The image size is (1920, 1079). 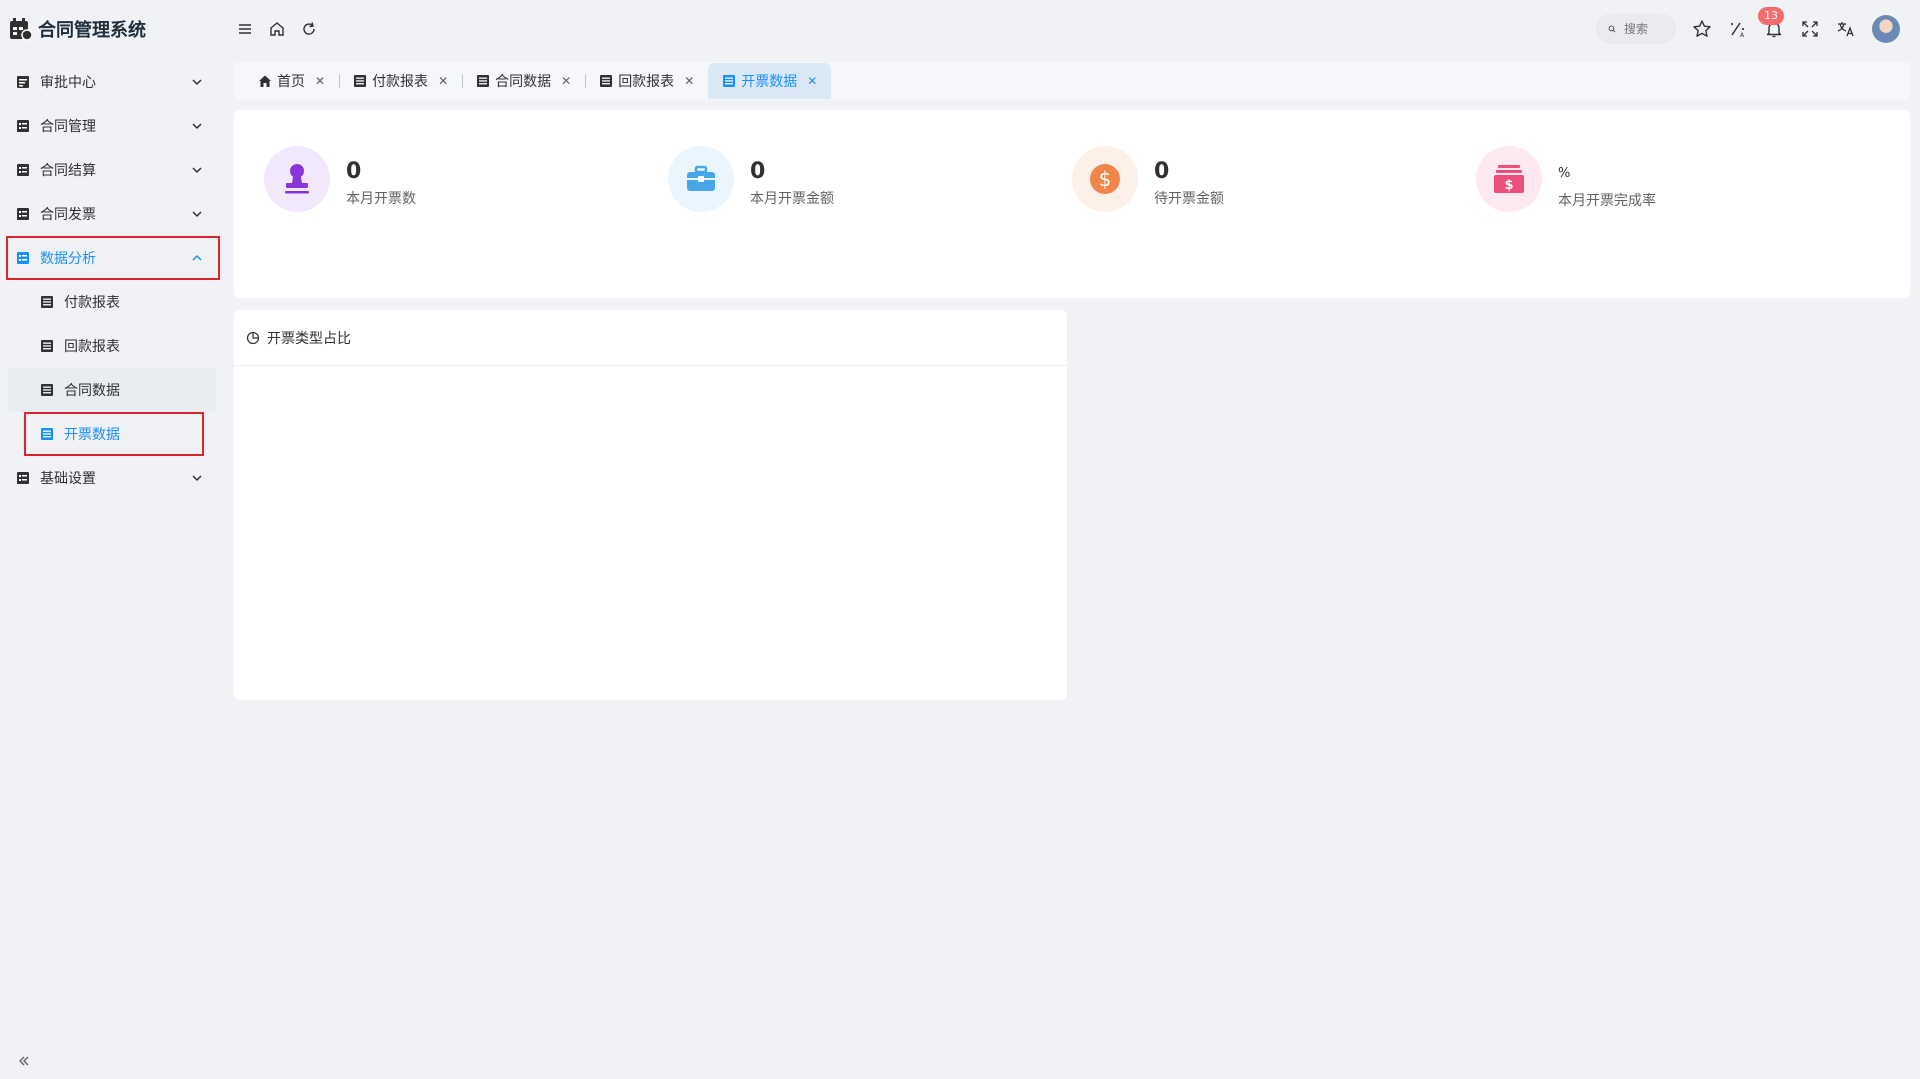 What do you see at coordinates (1607, 201) in the screenshot?
I see `stat-label: 本月开票完成率` at bounding box center [1607, 201].